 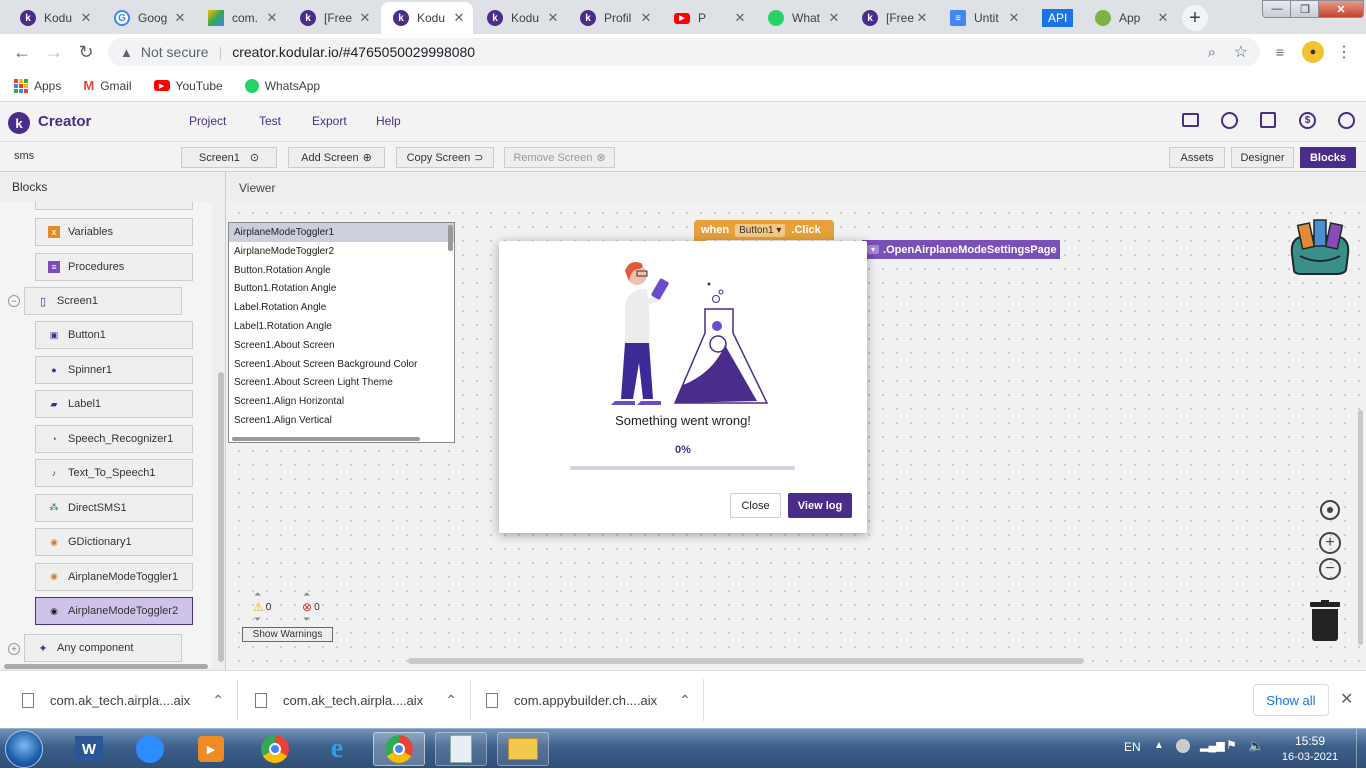 What do you see at coordinates (746, 661) in the screenshot?
I see `workspace-hscrollbar` at bounding box center [746, 661].